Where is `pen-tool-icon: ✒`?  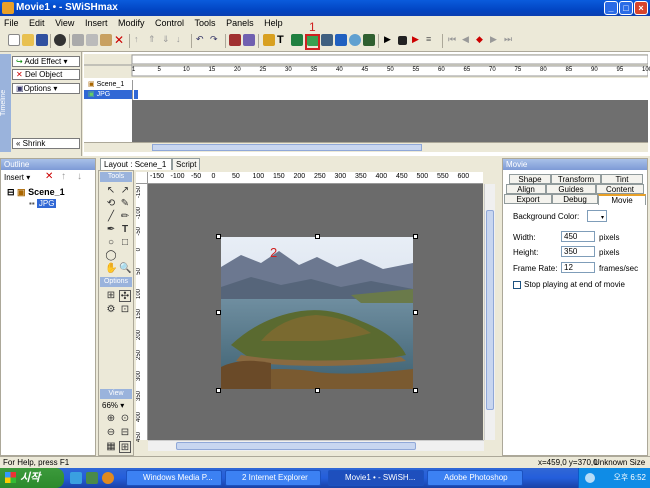
pen-tool-icon: ✒ is located at coordinates (111, 230).